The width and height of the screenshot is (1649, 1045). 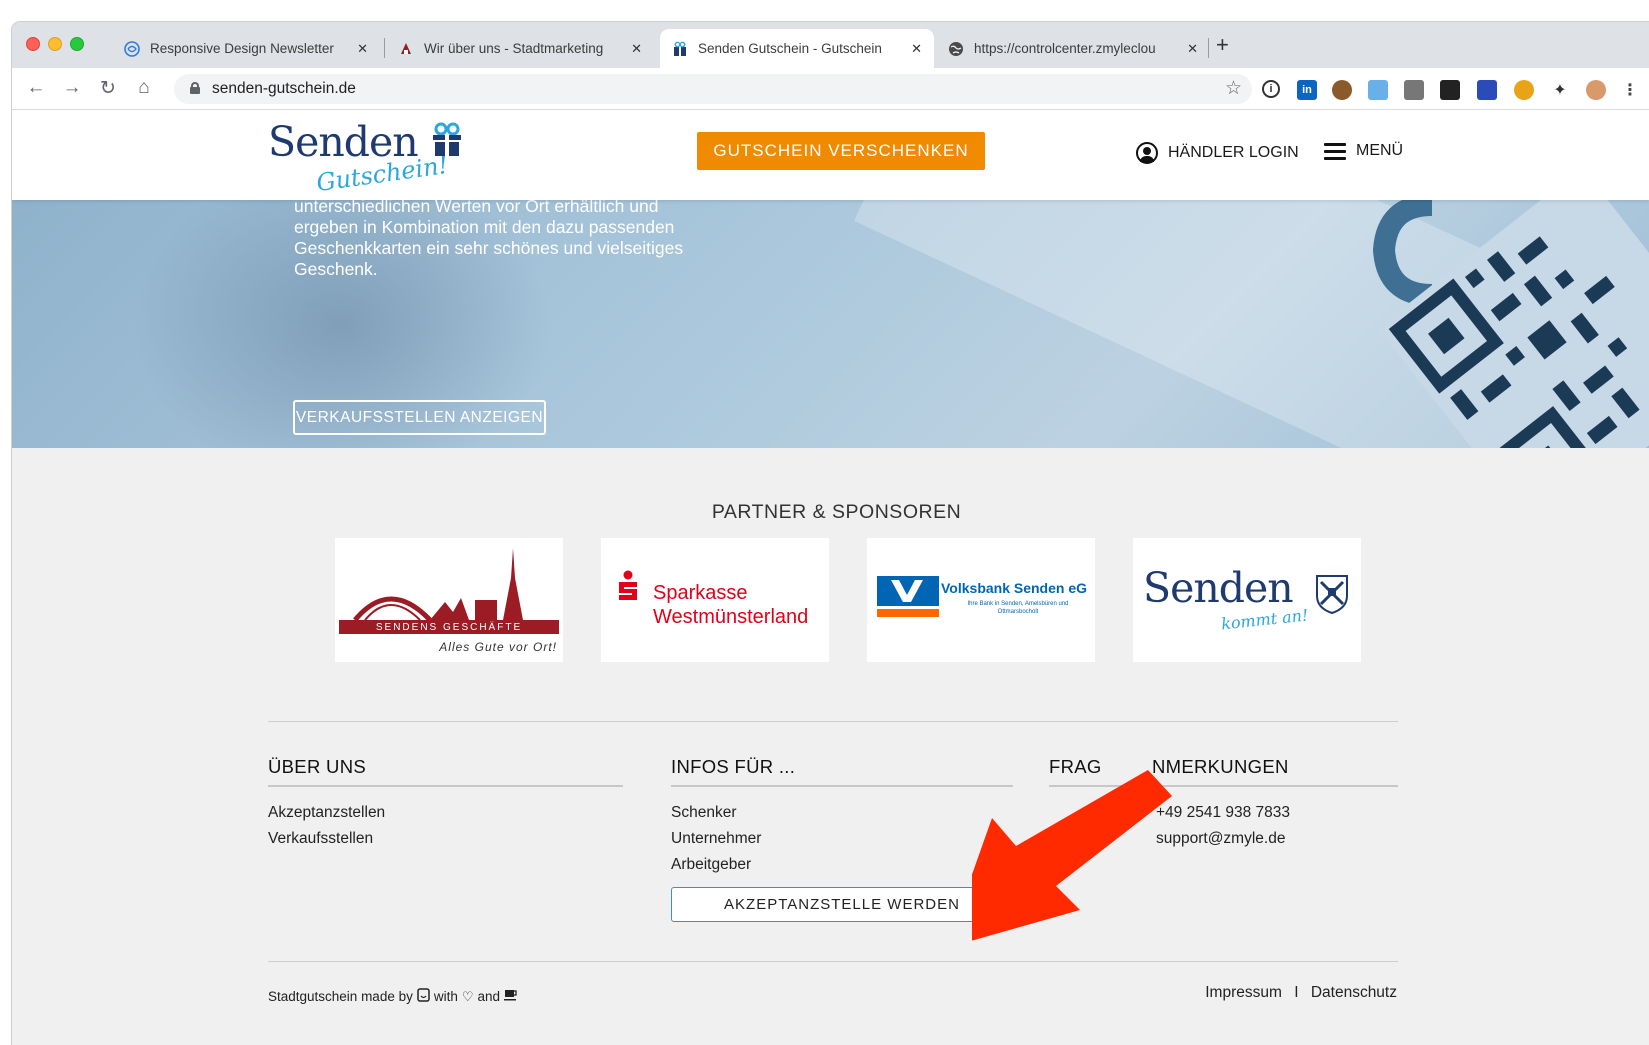 What do you see at coordinates (1378, 90) in the screenshot?
I see `screenshot-extension-icon` at bounding box center [1378, 90].